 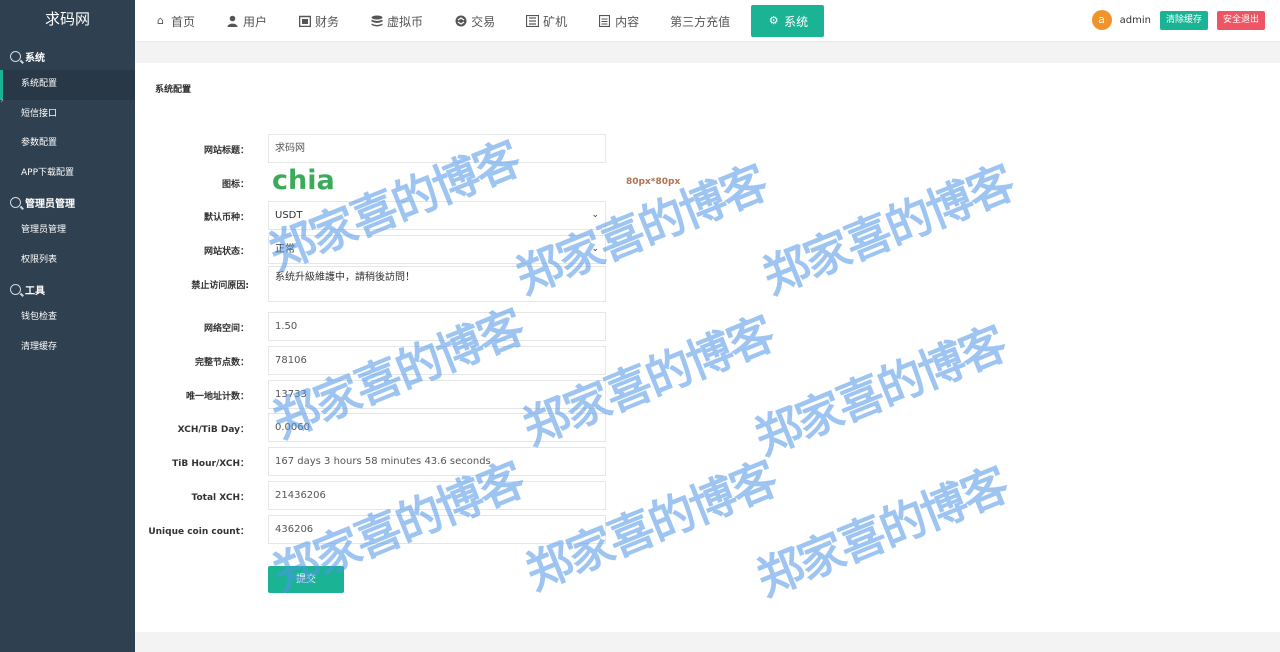 I want to click on username: admin, so click(x=1135, y=20).